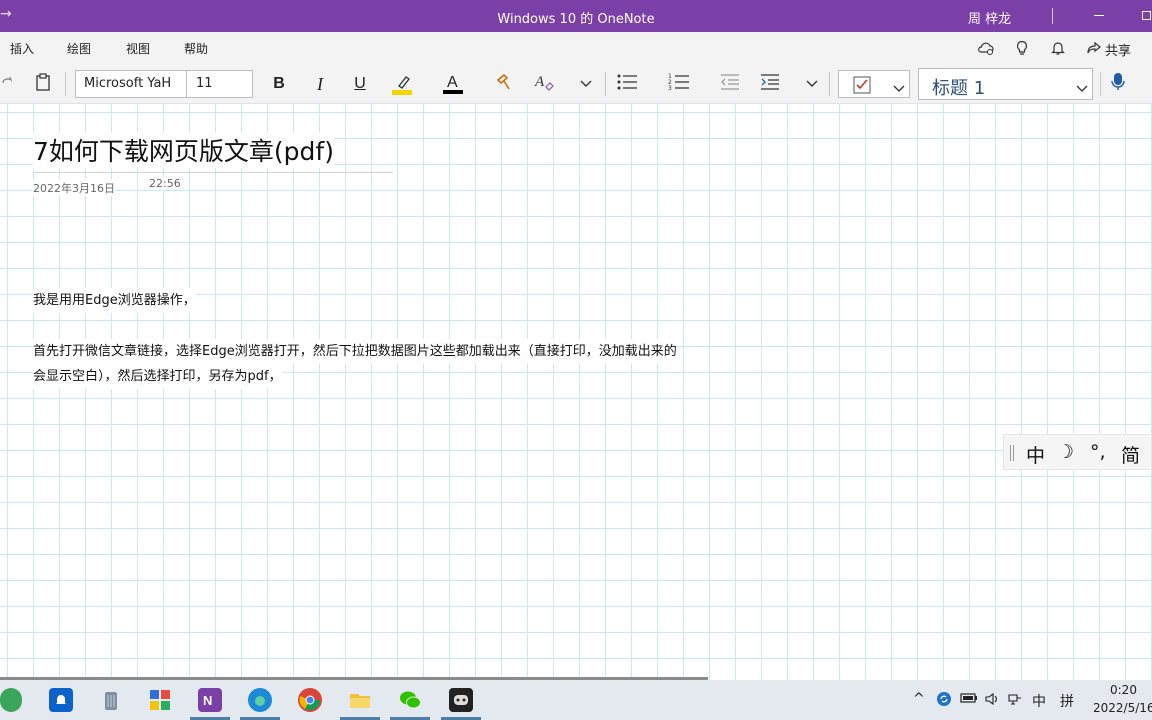 The image size is (1152, 720). What do you see at coordinates (183, 150) in the screenshot?
I see `page-title: 7如何下载网页版文章(pdf)` at bounding box center [183, 150].